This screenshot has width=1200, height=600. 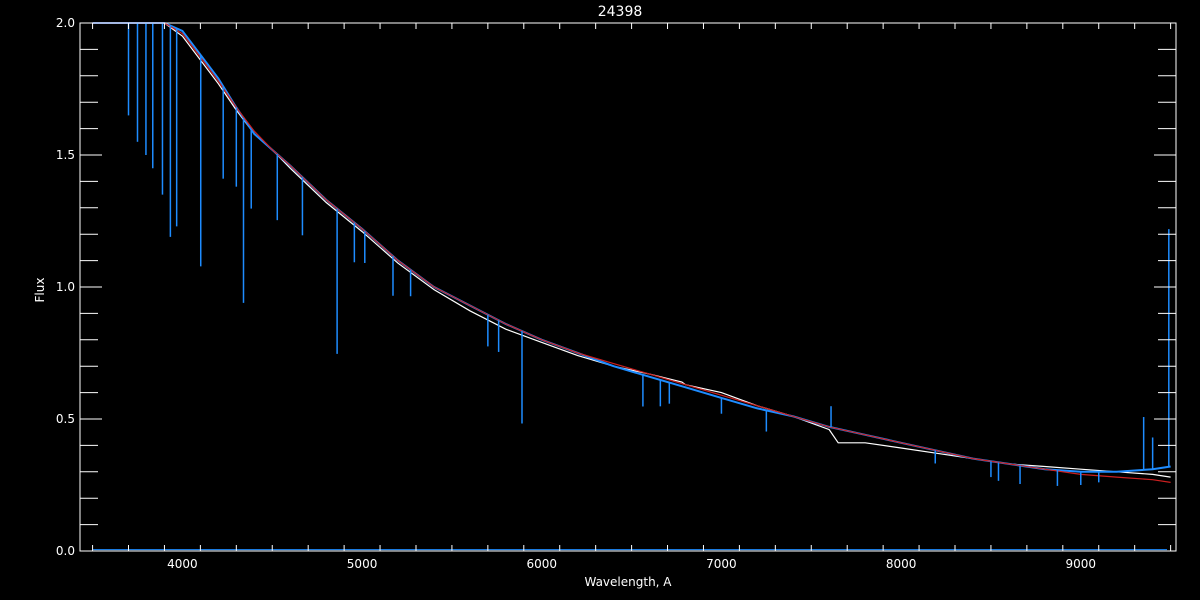 What do you see at coordinates (65, 155) in the screenshot?
I see `y-tick-label: 1.5` at bounding box center [65, 155].